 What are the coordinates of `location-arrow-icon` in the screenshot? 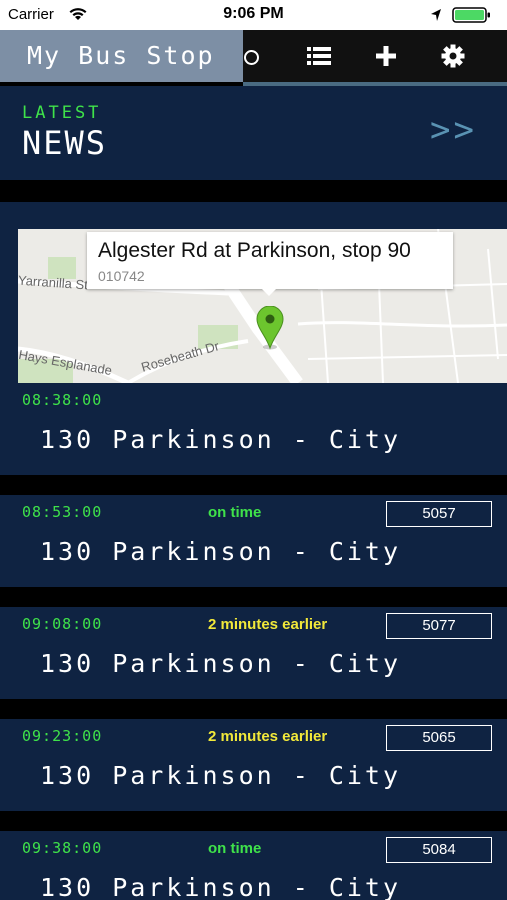 It's located at (436, 15).